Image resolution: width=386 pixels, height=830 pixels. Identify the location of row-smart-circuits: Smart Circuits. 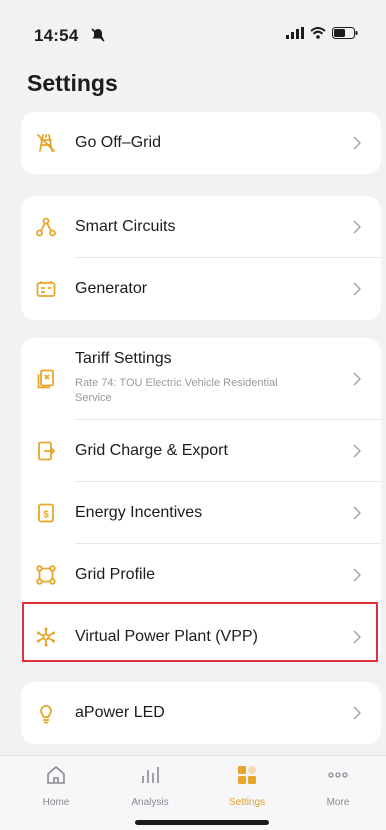
(201, 227).